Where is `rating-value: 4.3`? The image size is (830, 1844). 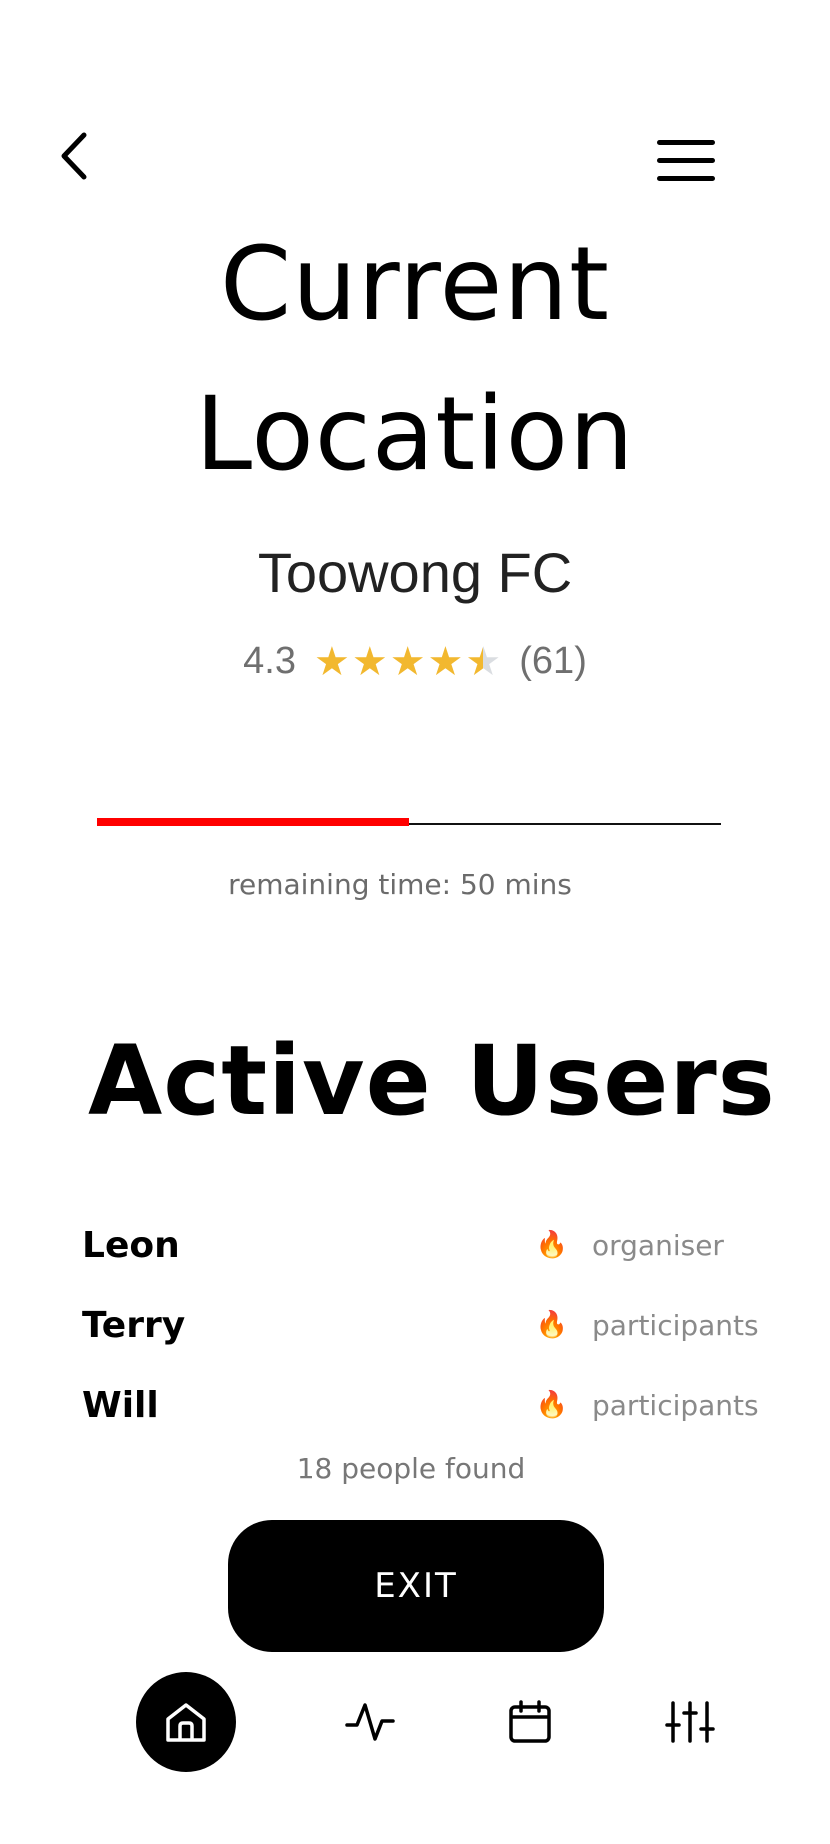
rating-value: 4.3 is located at coordinates (269, 661).